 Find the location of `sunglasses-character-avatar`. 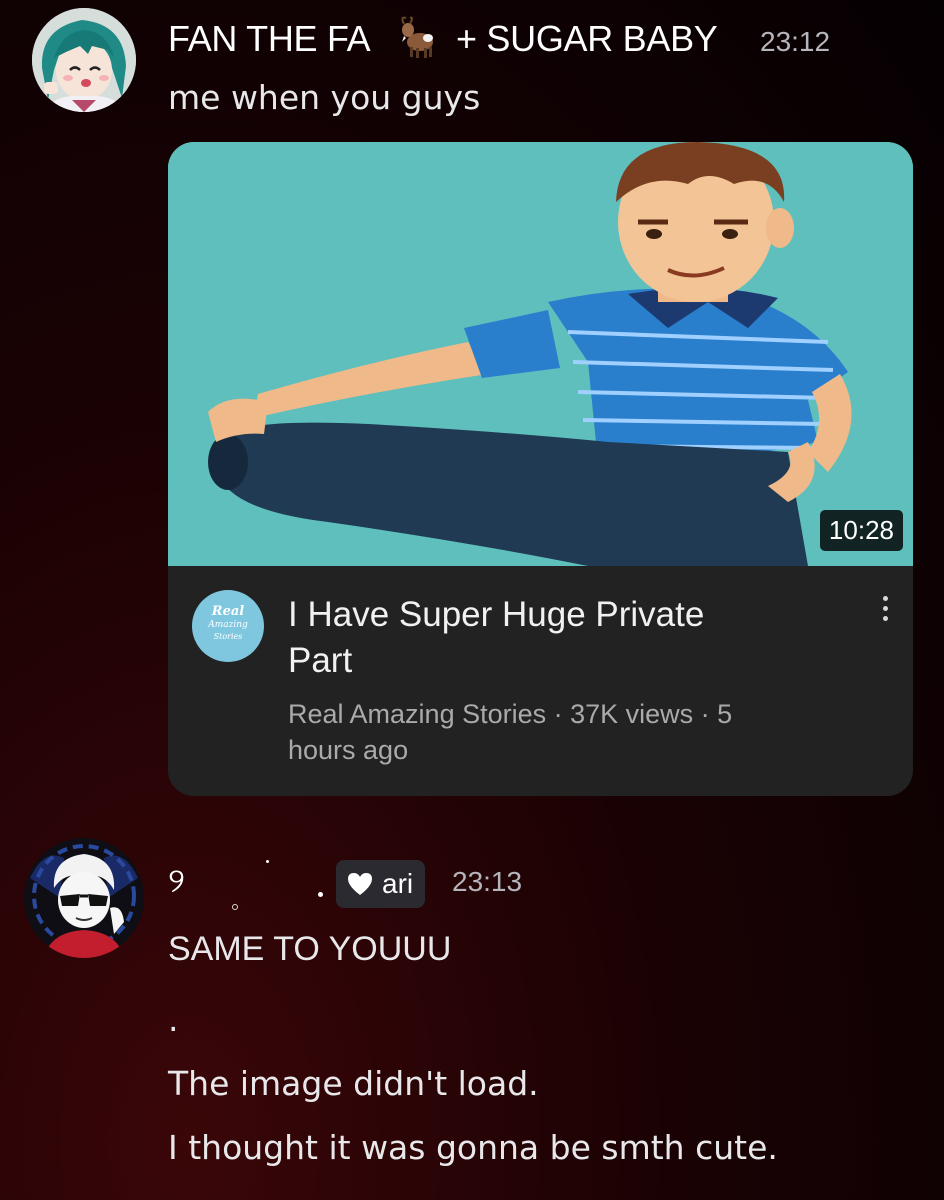

sunglasses-character-avatar is located at coordinates (84, 898).